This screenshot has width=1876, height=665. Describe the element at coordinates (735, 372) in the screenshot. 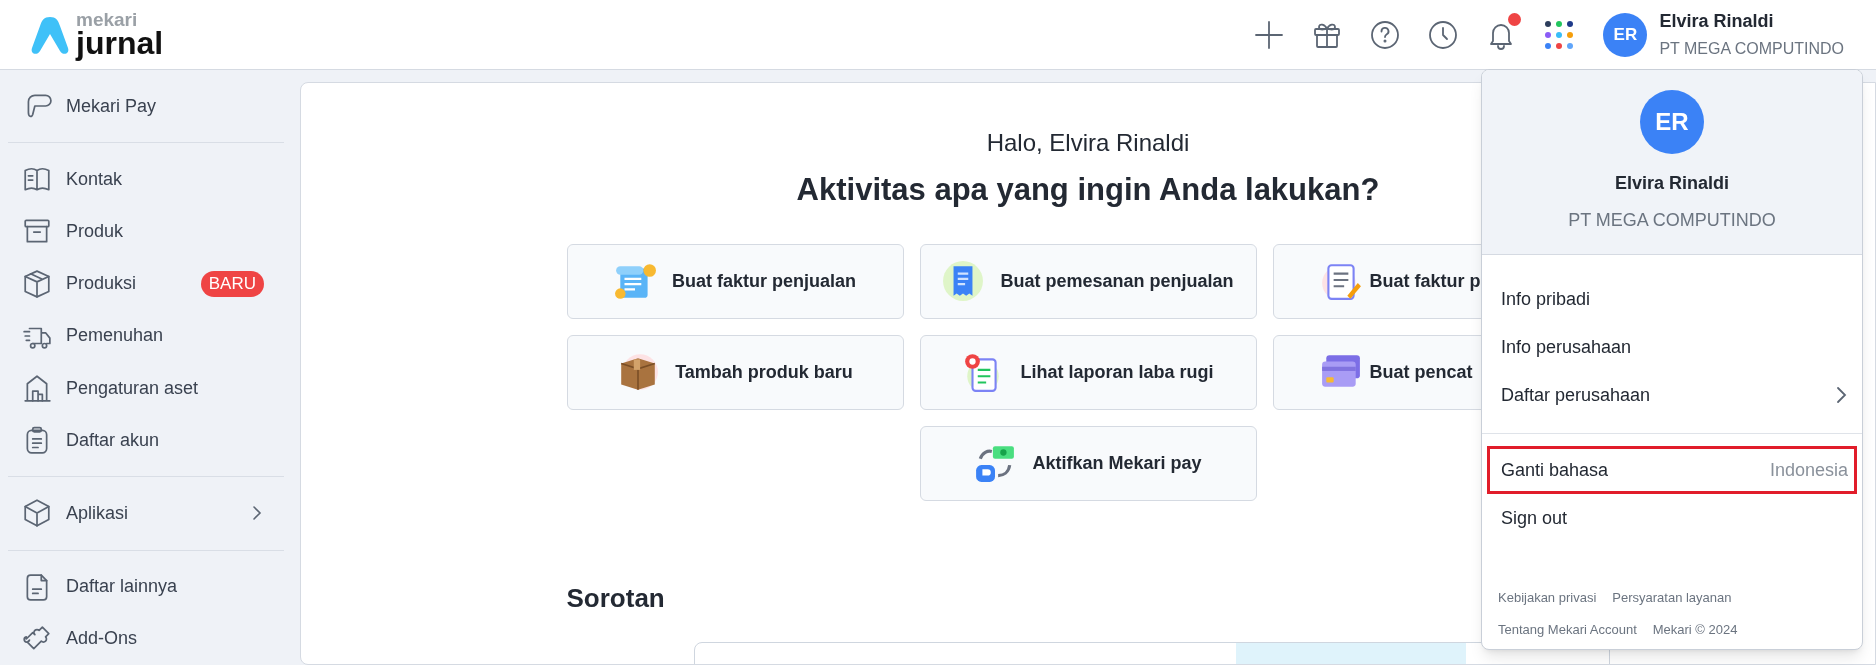

I see `action-card: Tambah produk baru` at that location.